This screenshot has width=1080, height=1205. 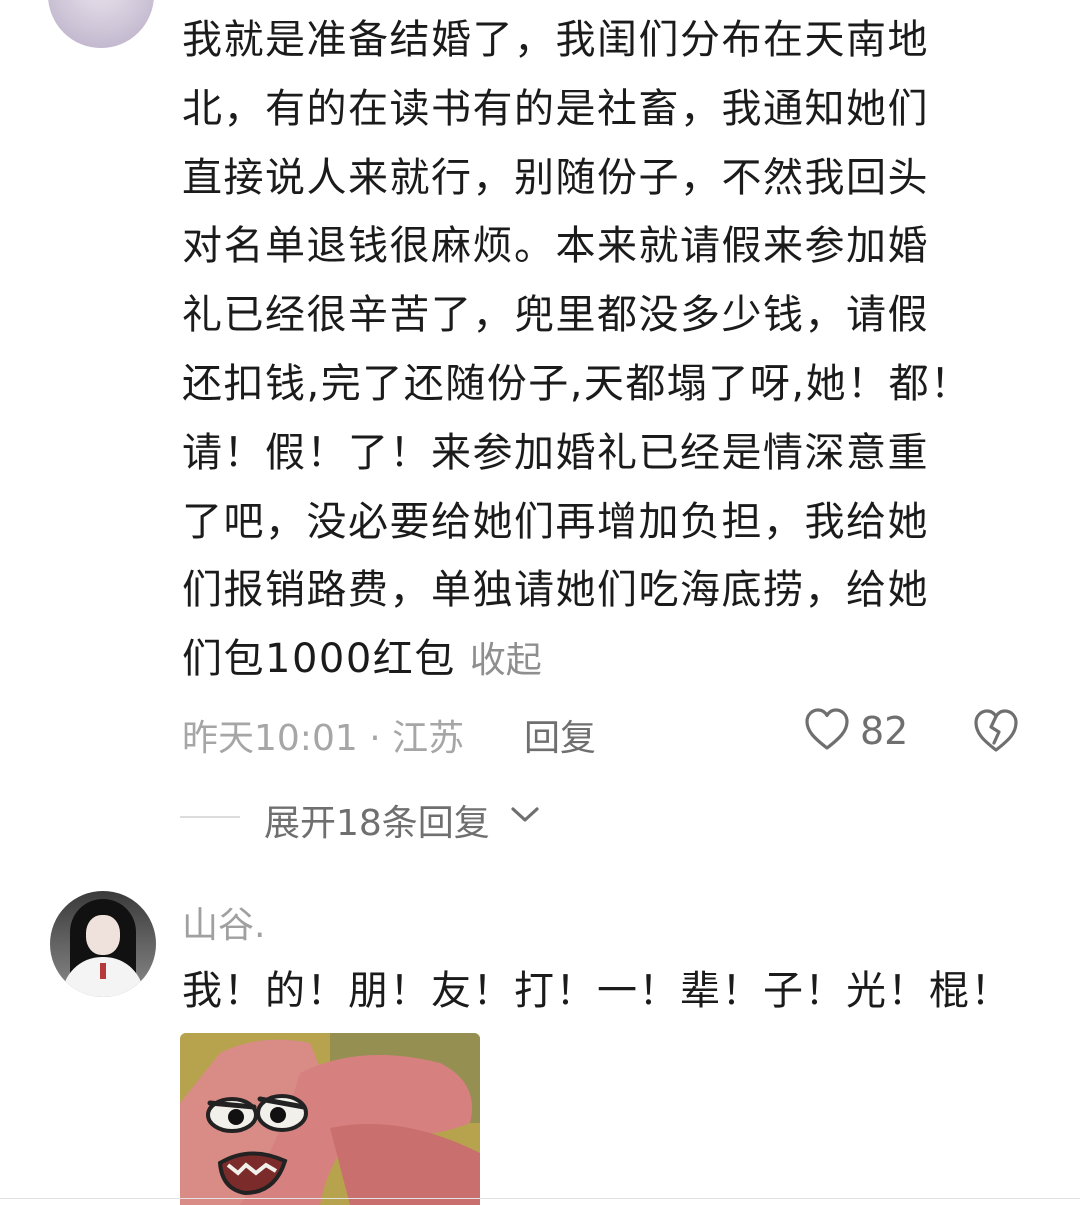 What do you see at coordinates (319, 659) in the screenshot?
I see `comment-line: 们包1000红包` at bounding box center [319, 659].